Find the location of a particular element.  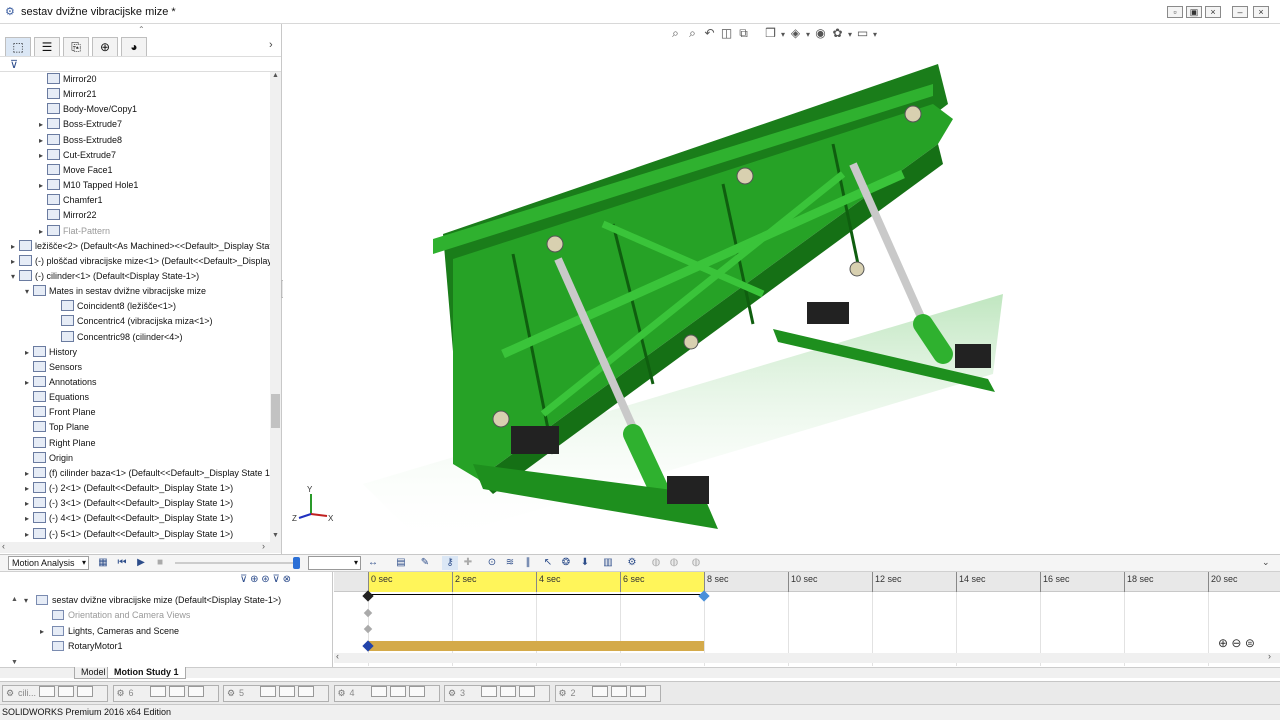

restore-icon: ▣ is located at coordinates (1194, 12).